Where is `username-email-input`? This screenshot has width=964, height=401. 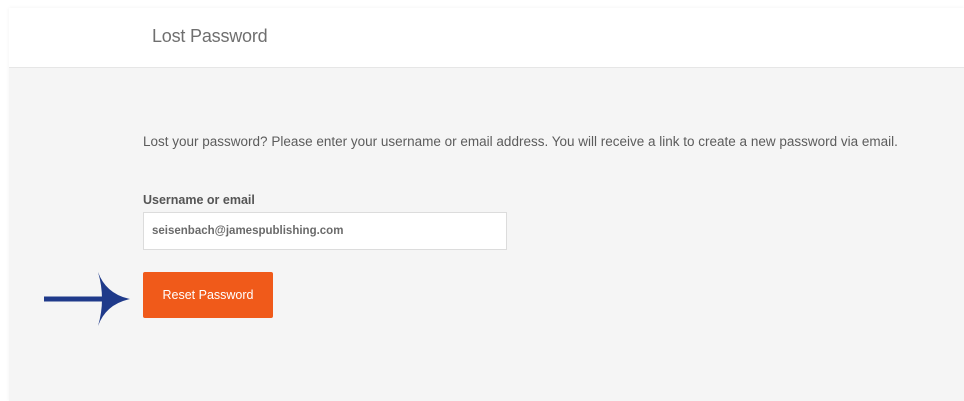 username-email-input is located at coordinates (325, 231).